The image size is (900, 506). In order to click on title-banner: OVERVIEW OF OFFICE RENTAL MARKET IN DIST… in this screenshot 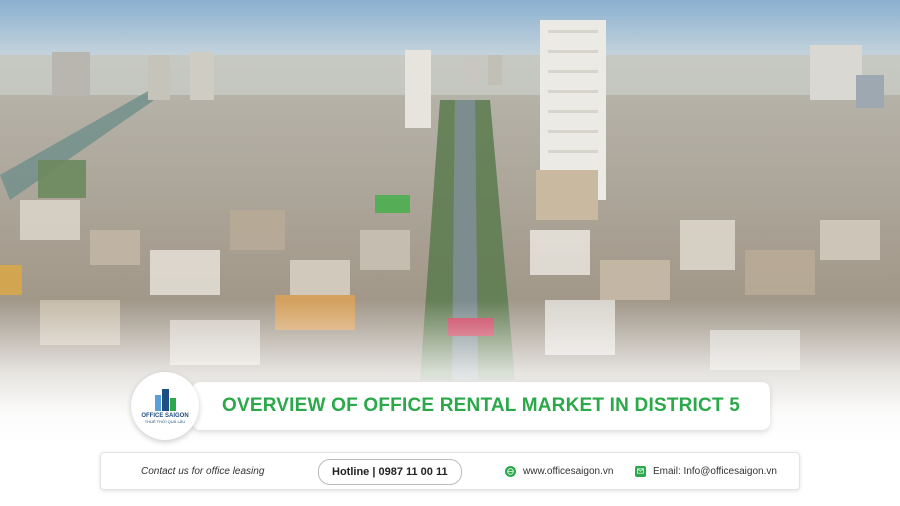, I will do `click(481, 406)`.